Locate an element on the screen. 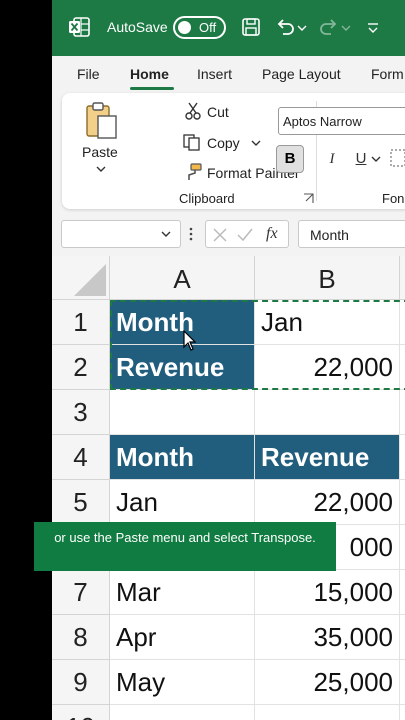 The height and width of the screenshot is (720, 405). borders-icon is located at coordinates (396, 158).